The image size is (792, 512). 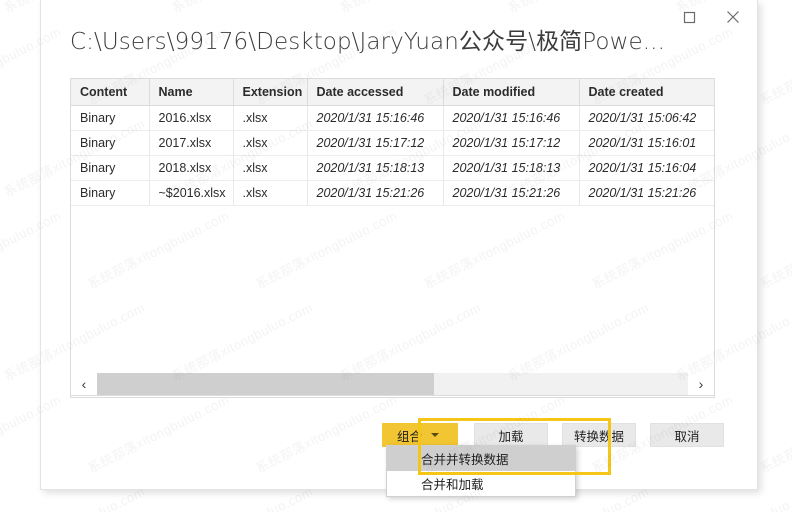 What do you see at coordinates (481, 483) in the screenshot?
I see `menu-item-merge-and-load: 合并和加载` at bounding box center [481, 483].